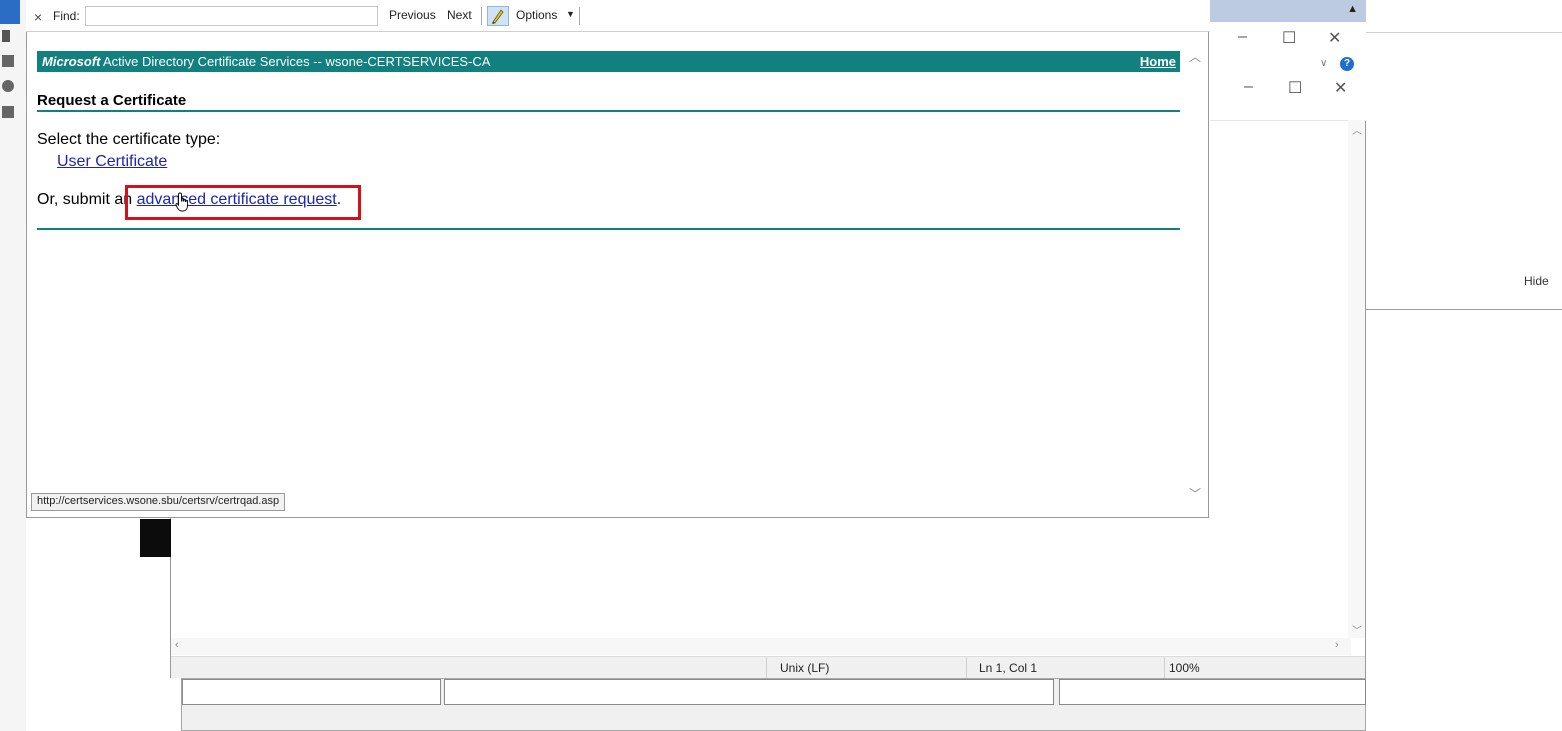  I want to click on window-titlebar: ▲, so click(1288, 11).